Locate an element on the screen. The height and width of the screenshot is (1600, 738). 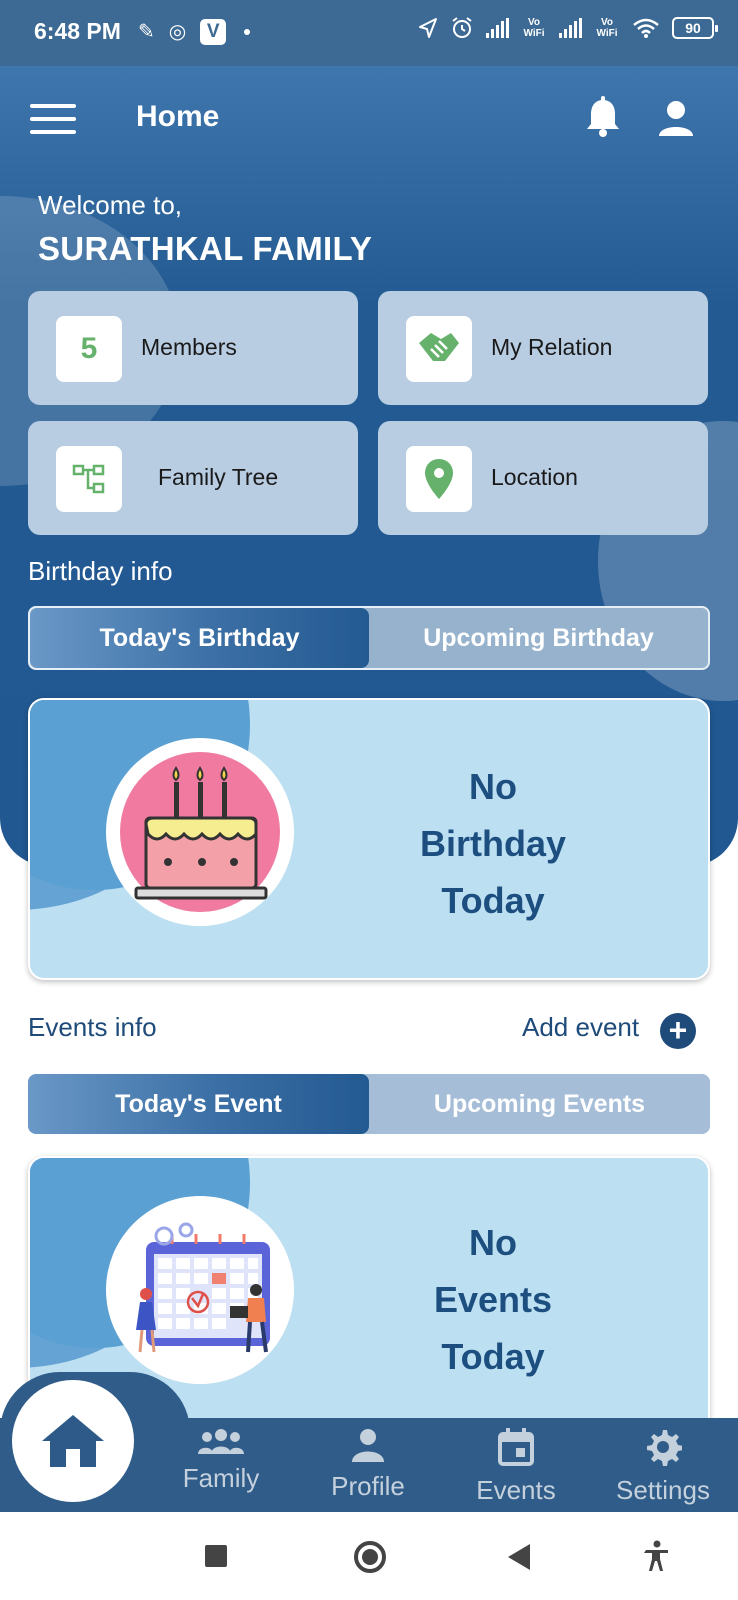
profile-icon is located at coordinates (368, 1445).